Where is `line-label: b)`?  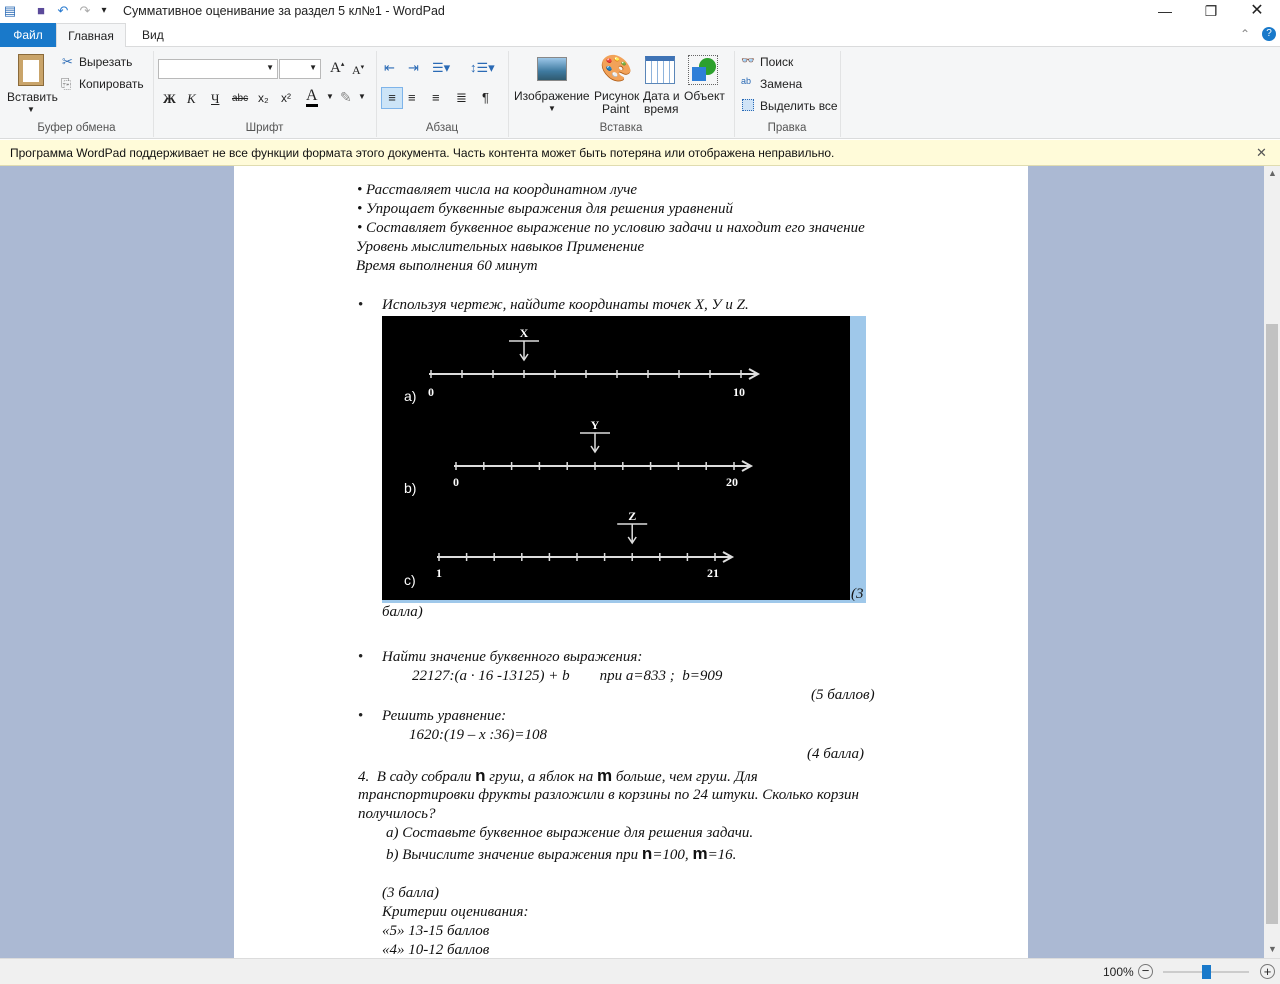
line-label: b) is located at coordinates (410, 488).